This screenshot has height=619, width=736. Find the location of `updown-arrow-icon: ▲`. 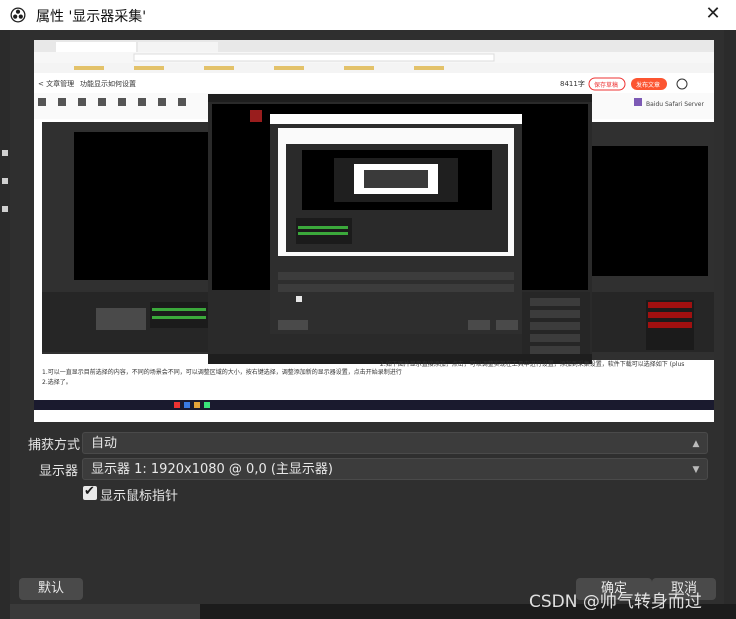

updown-arrow-icon: ▲ is located at coordinates (696, 444).